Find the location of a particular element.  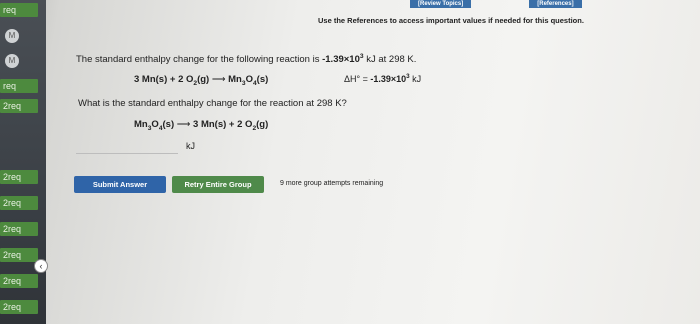

reaction-equation-2: Mn3O4(s) ⟶ 3 Mn(s) + 2 O2(g) is located at coordinates (201, 125).